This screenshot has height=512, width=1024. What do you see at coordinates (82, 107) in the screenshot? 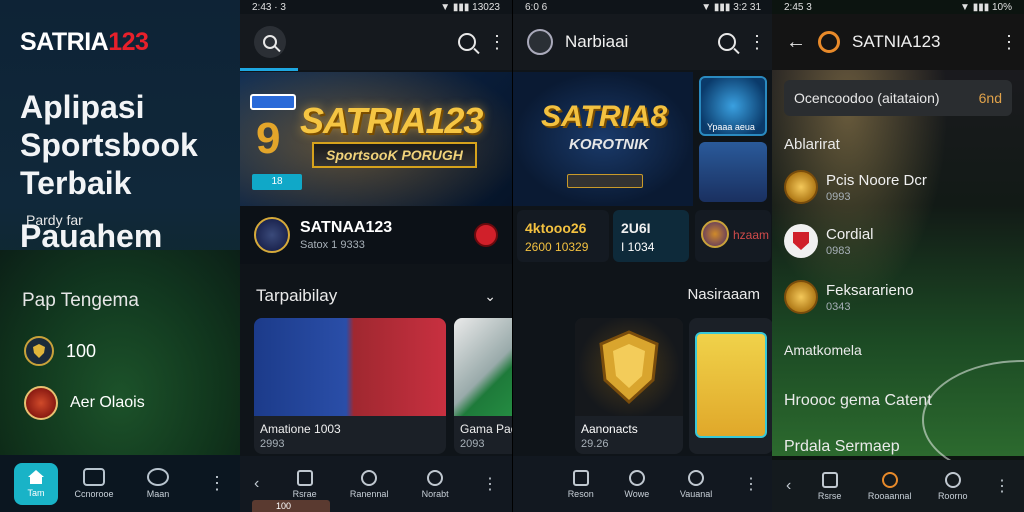
I see `headline-line: Aplipasi` at bounding box center [82, 107].